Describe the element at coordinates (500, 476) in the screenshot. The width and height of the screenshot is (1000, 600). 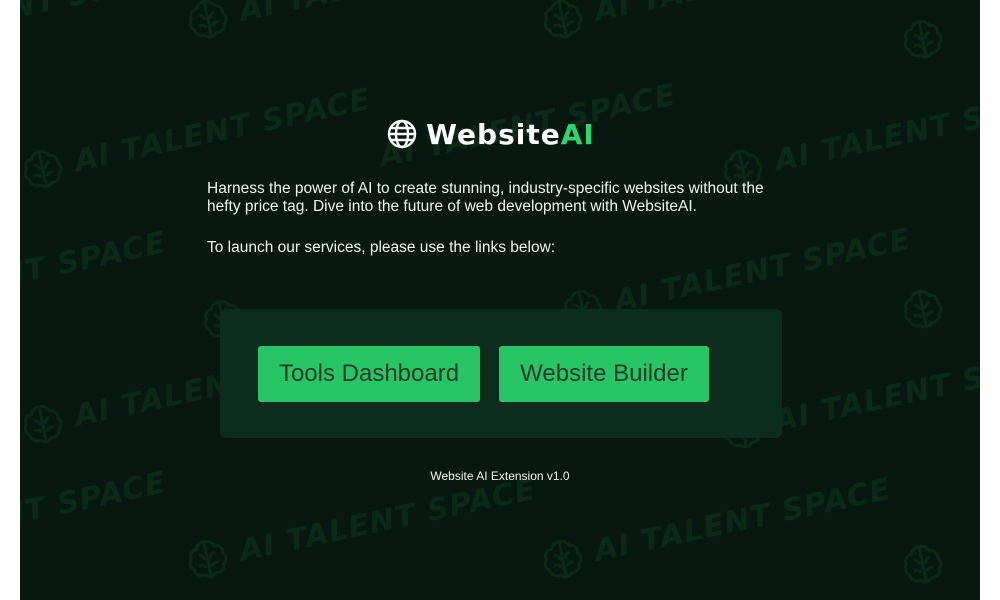
I see `version-footer: Website AI Extension v1.0` at that location.